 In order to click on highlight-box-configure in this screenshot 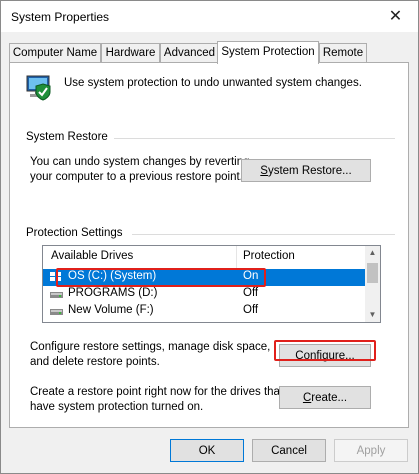, I will do `click(325, 350)`.